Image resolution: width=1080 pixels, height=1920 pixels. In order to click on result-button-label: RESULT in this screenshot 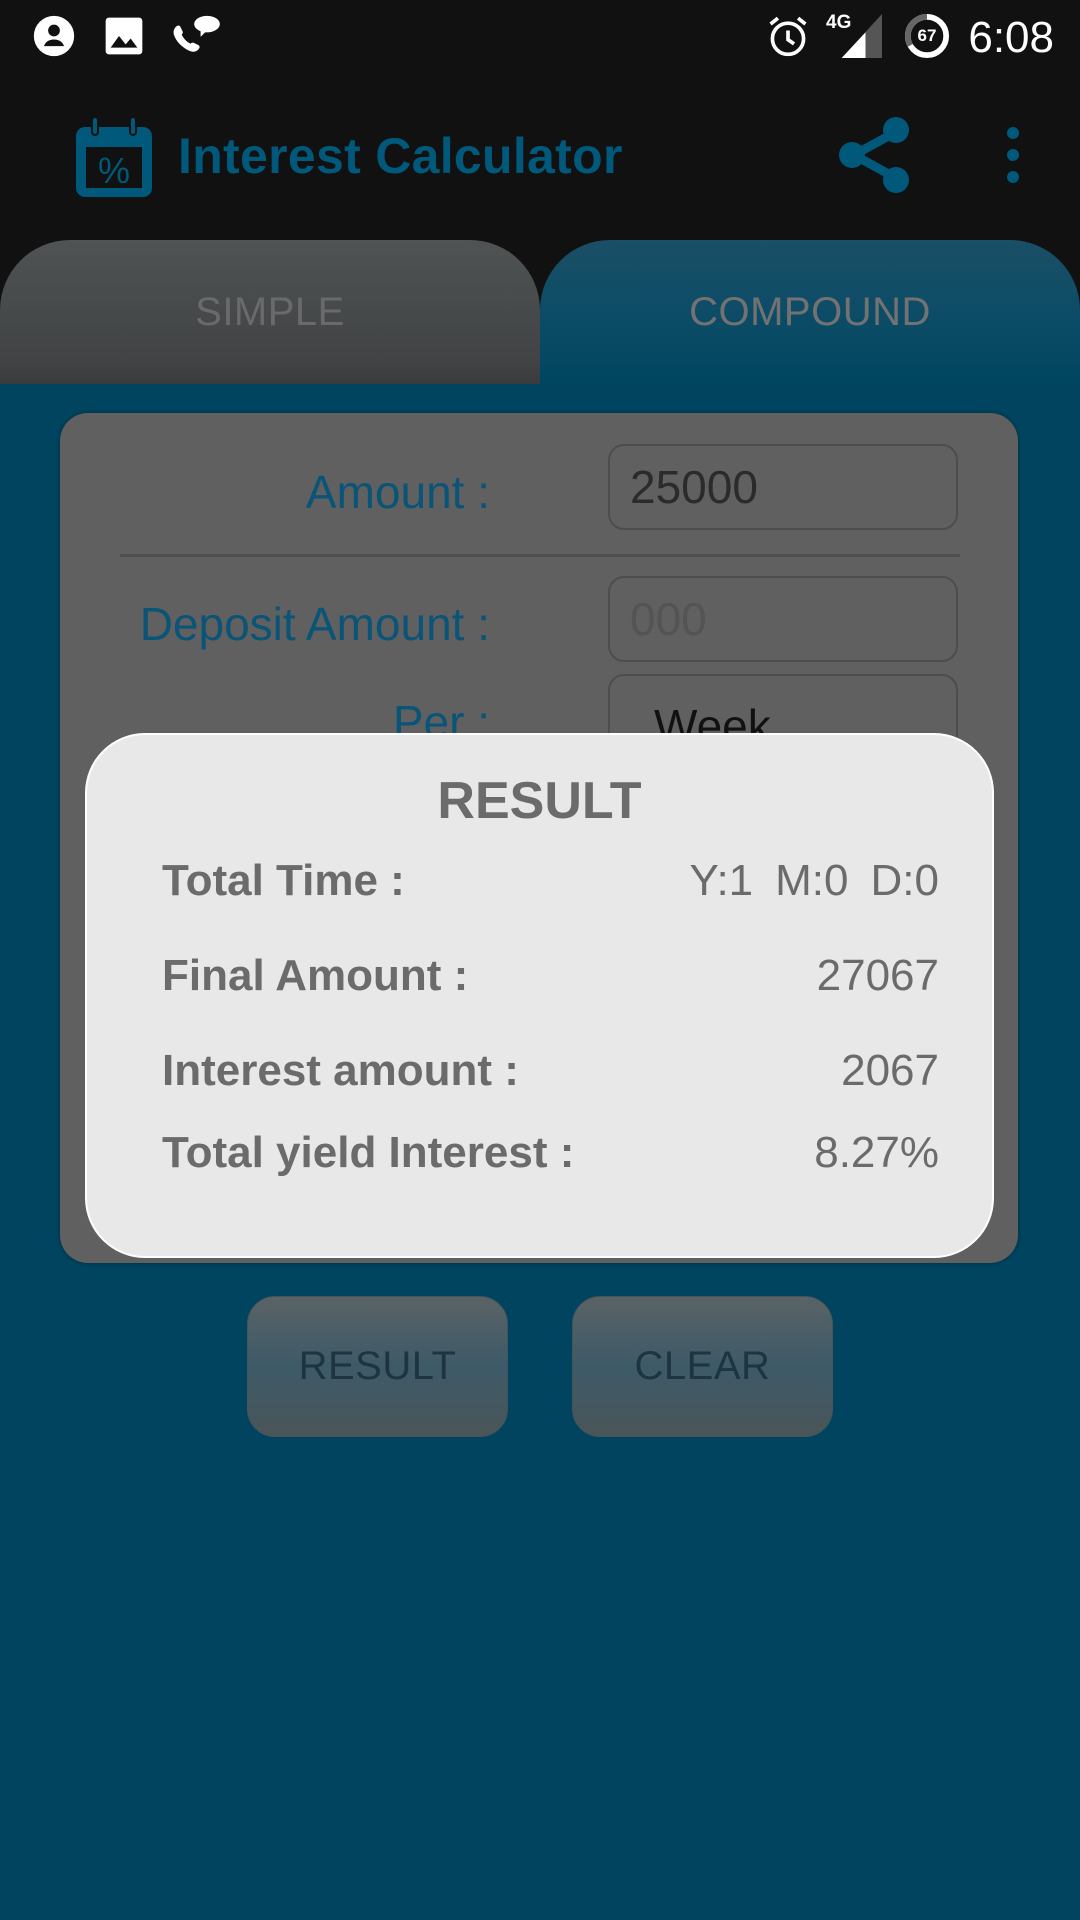, I will do `click(377, 1366)`.